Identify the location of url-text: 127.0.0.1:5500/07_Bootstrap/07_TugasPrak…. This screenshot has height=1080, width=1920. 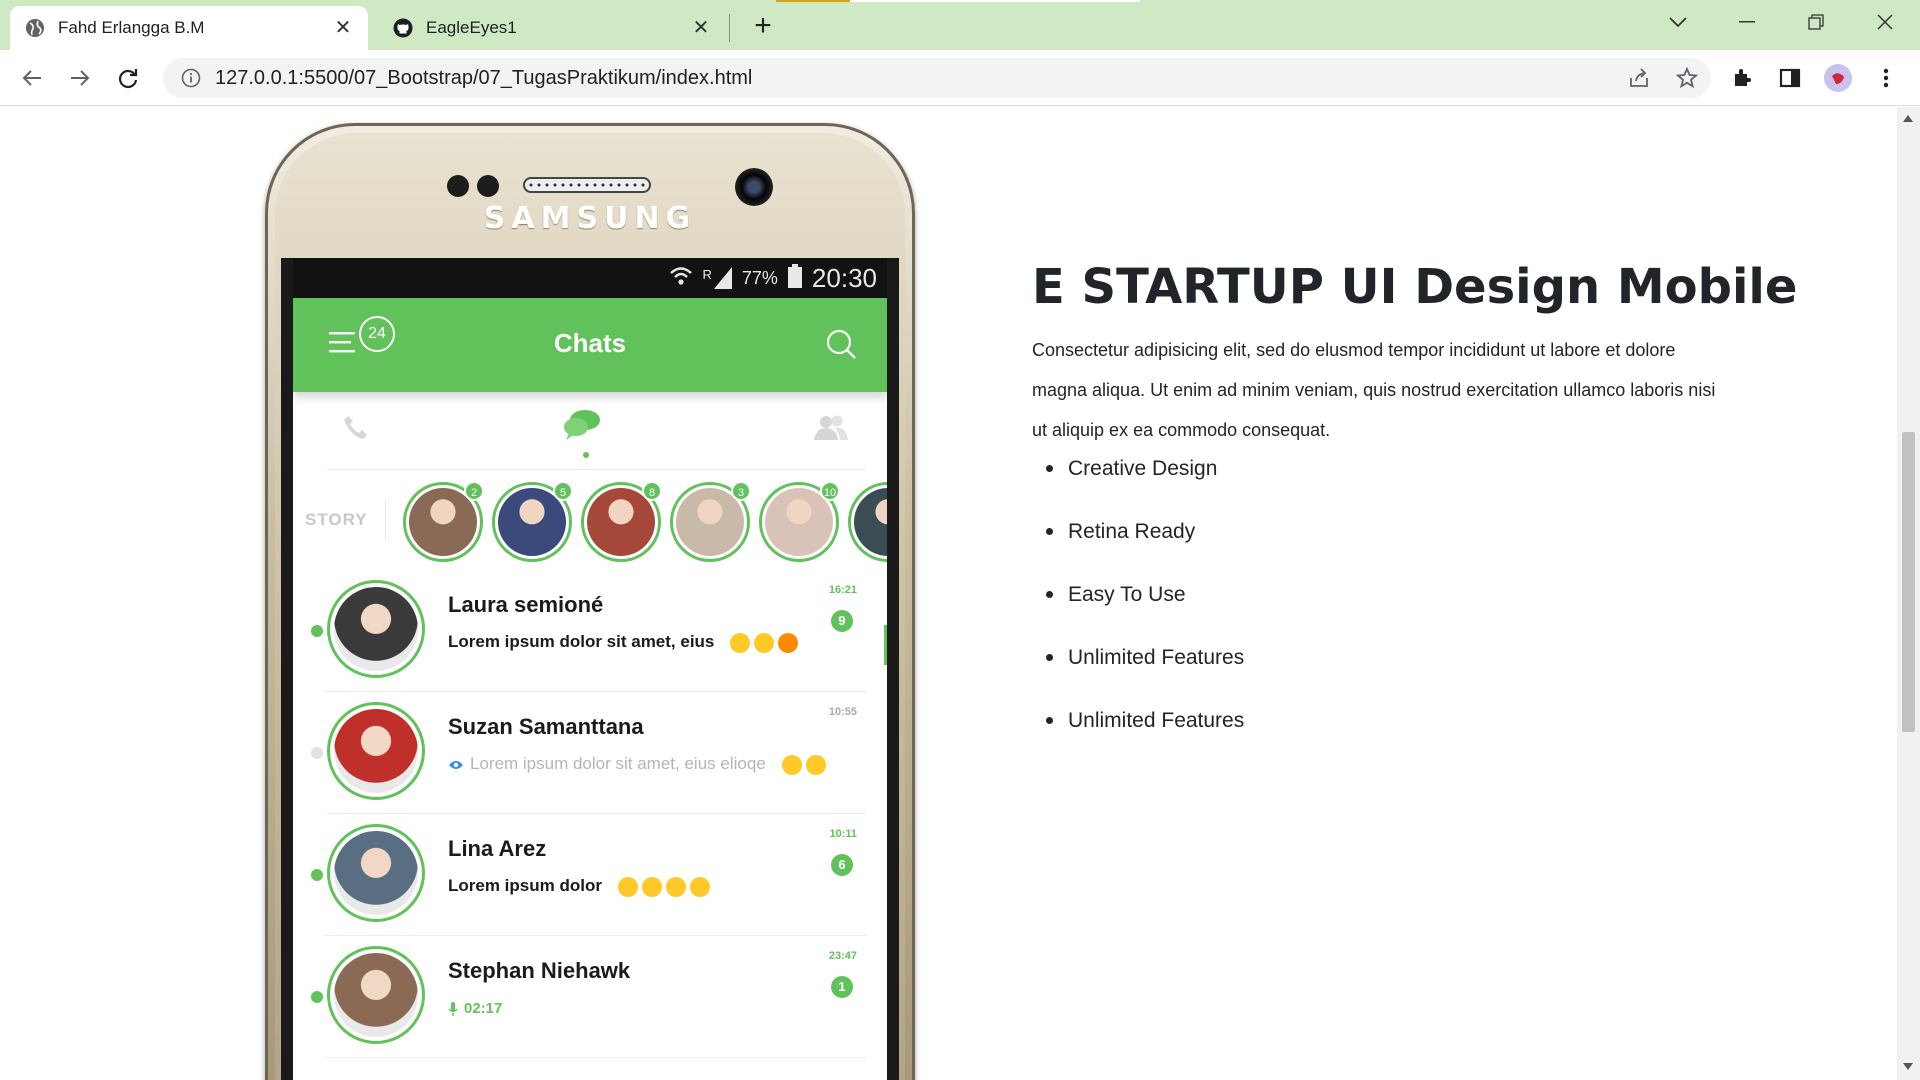
(915, 78).